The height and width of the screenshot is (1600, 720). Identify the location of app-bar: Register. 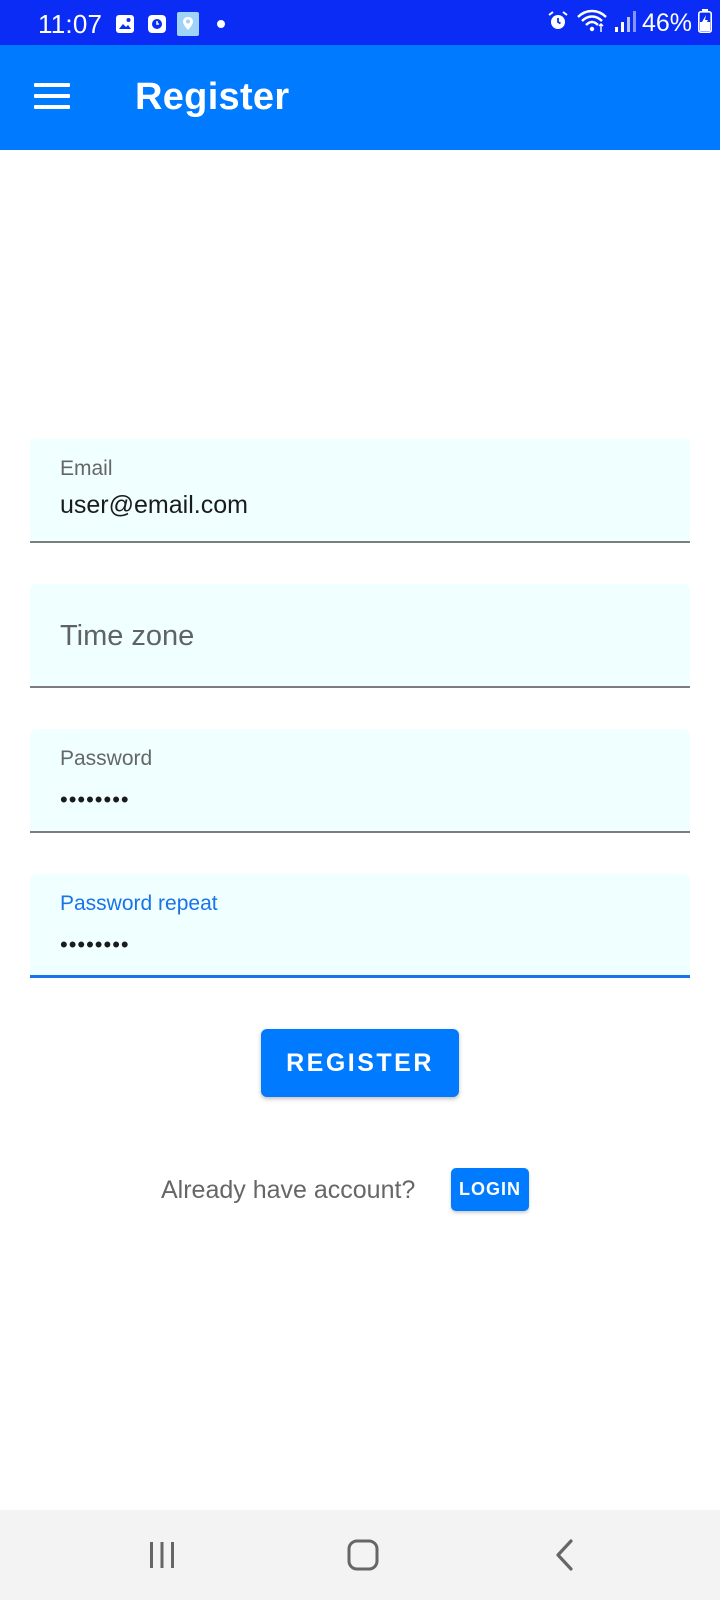
(360, 97).